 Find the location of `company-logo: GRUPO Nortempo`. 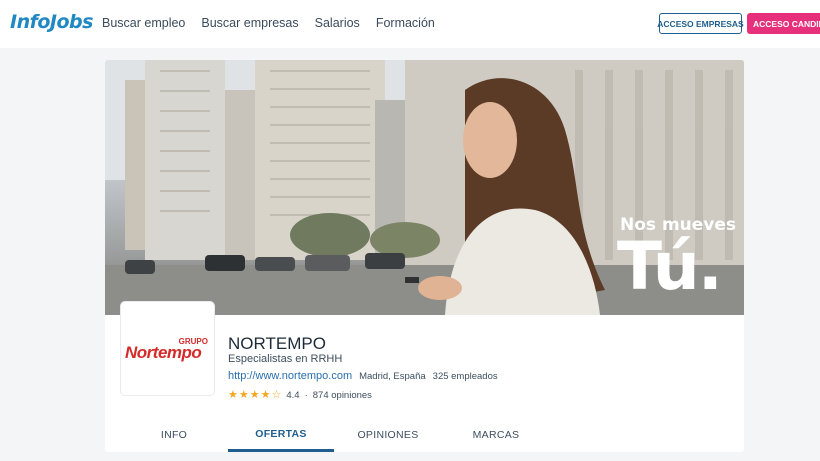

company-logo: GRUPO Nortempo is located at coordinates (167, 348).